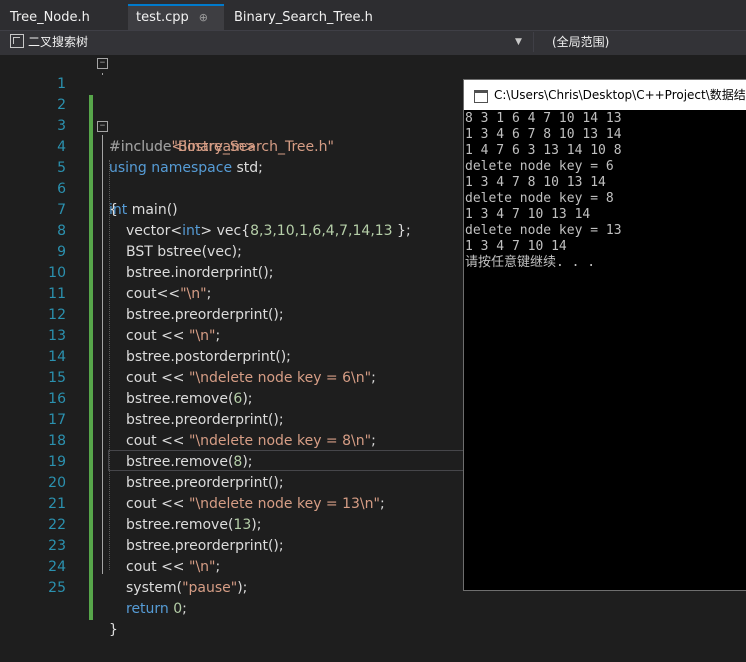 This screenshot has height=662, width=746. I want to click on scope-label: 二叉搜索树, so click(58, 42).